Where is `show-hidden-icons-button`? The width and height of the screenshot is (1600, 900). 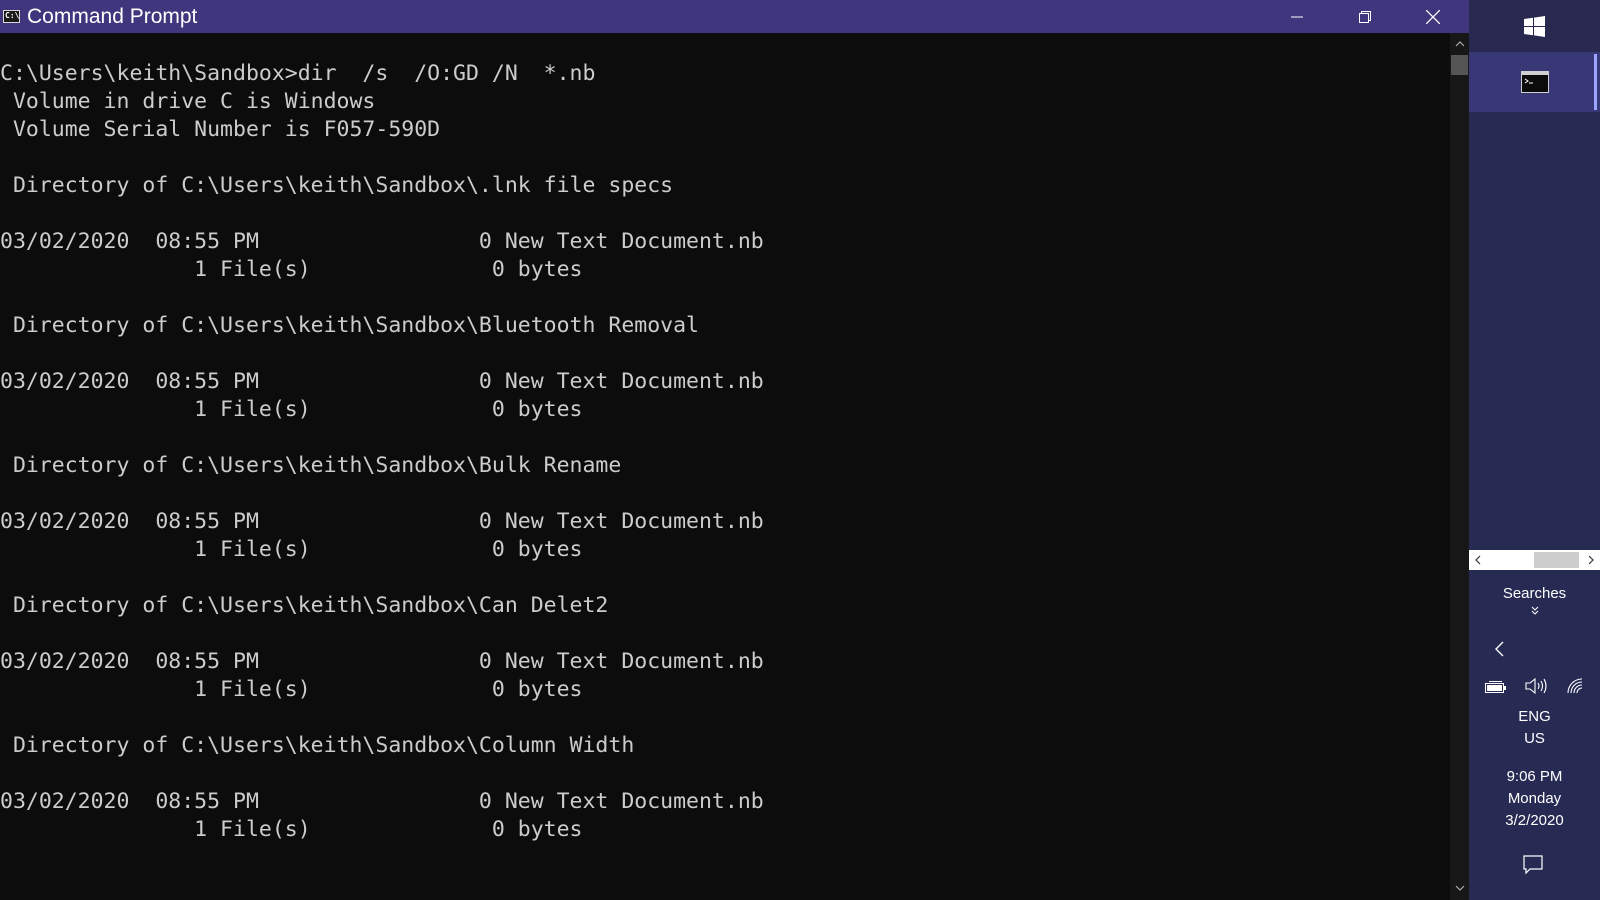
show-hidden-icons-button is located at coordinates (1499, 649).